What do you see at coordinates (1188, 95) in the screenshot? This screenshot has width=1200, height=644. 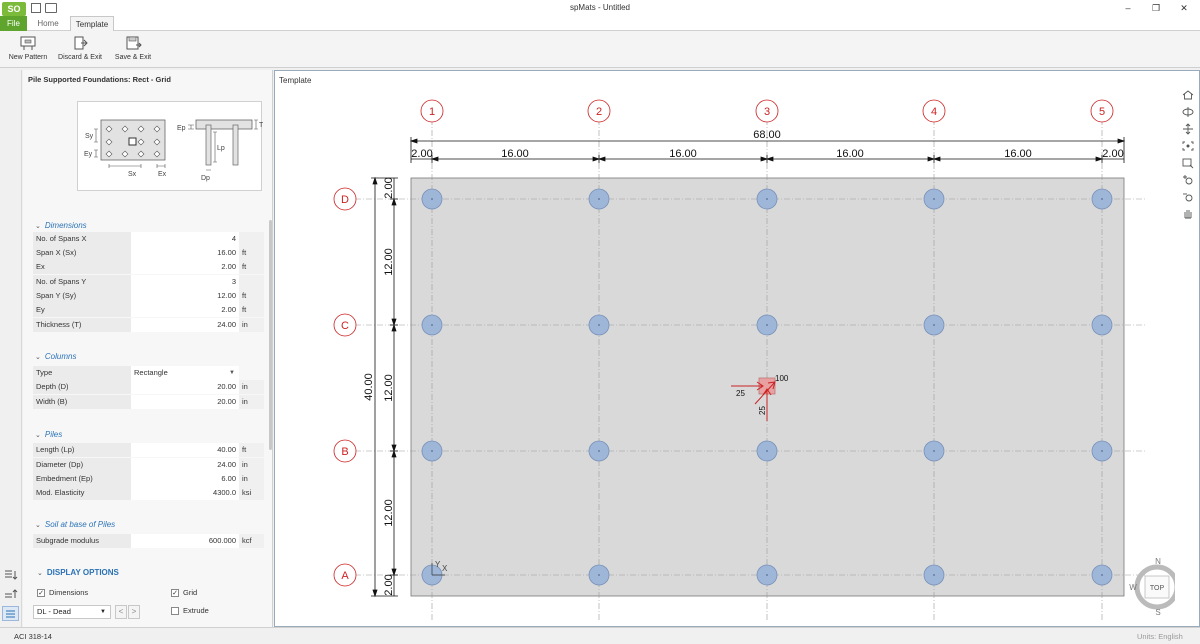 I see `home-view-icon` at bounding box center [1188, 95].